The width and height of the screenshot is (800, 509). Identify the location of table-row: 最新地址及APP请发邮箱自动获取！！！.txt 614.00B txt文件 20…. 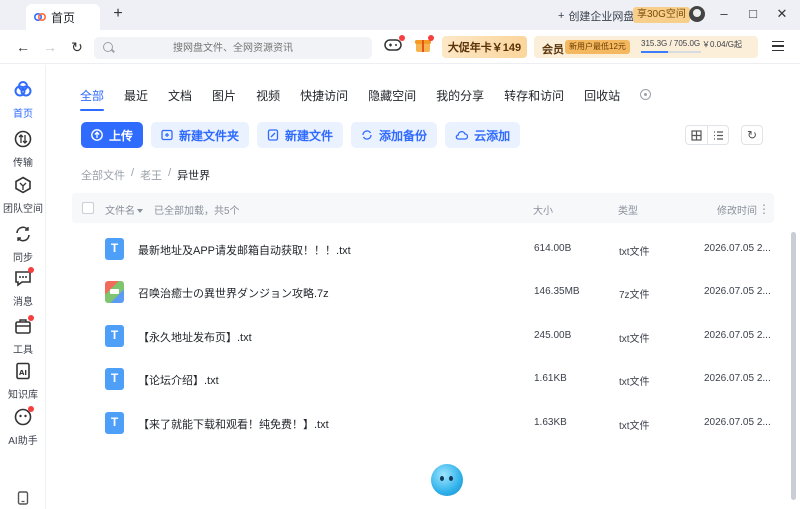
(423, 250).